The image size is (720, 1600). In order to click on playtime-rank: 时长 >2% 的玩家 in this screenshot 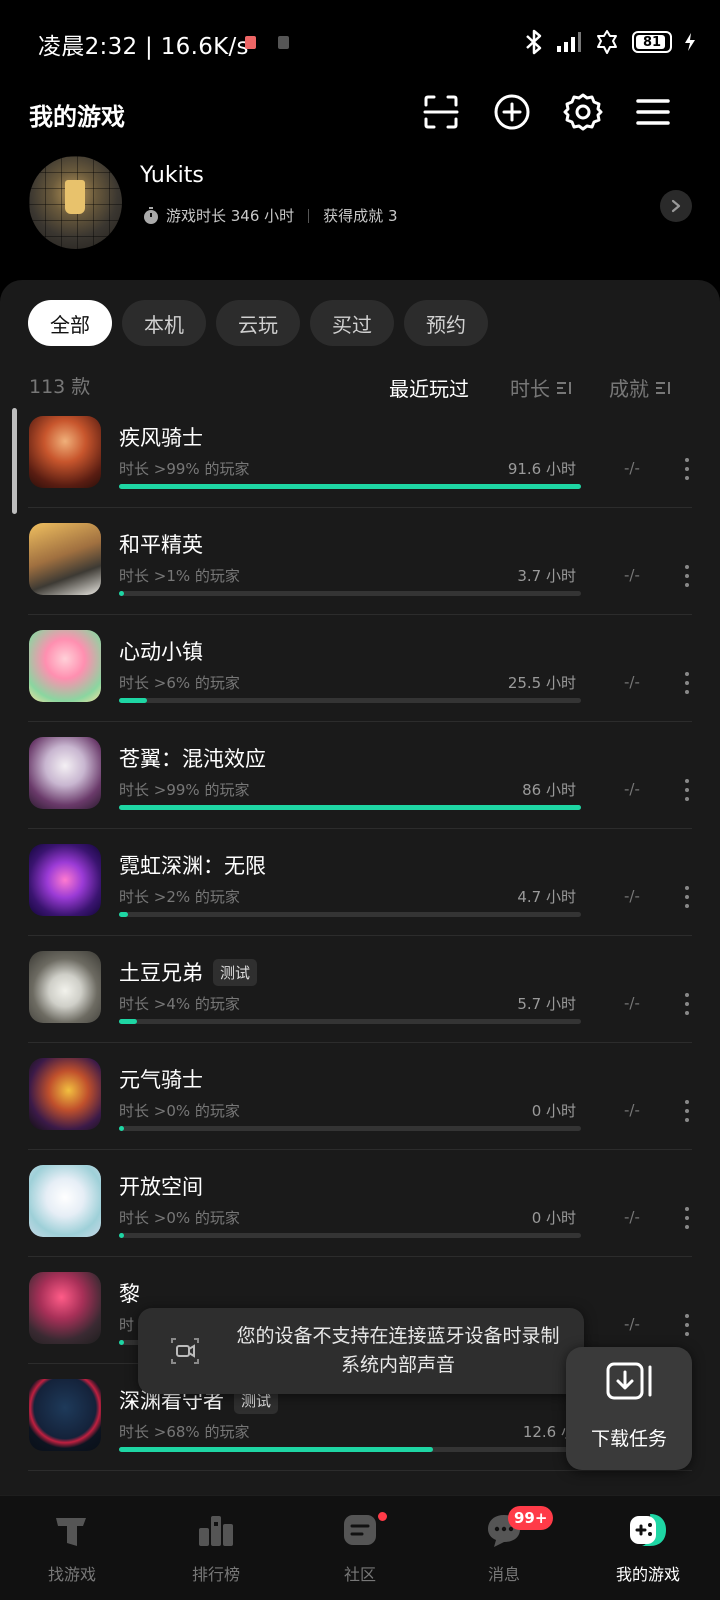, I will do `click(179, 897)`.